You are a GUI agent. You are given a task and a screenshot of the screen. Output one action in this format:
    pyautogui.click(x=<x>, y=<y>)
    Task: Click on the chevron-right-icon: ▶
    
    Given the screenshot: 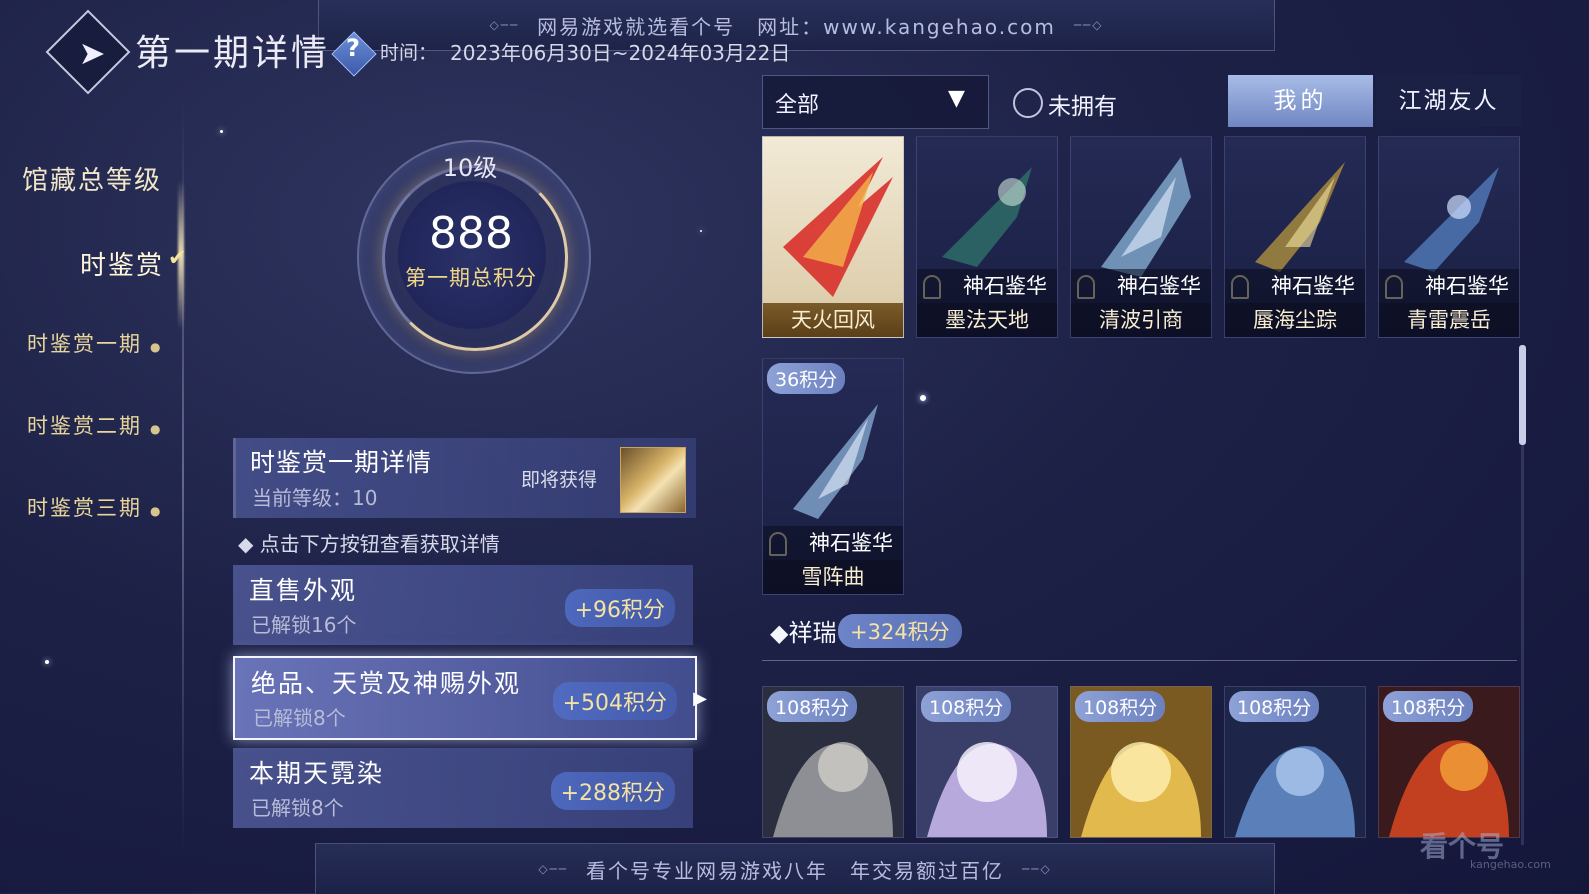 What is the action you would take?
    pyautogui.click(x=700, y=698)
    